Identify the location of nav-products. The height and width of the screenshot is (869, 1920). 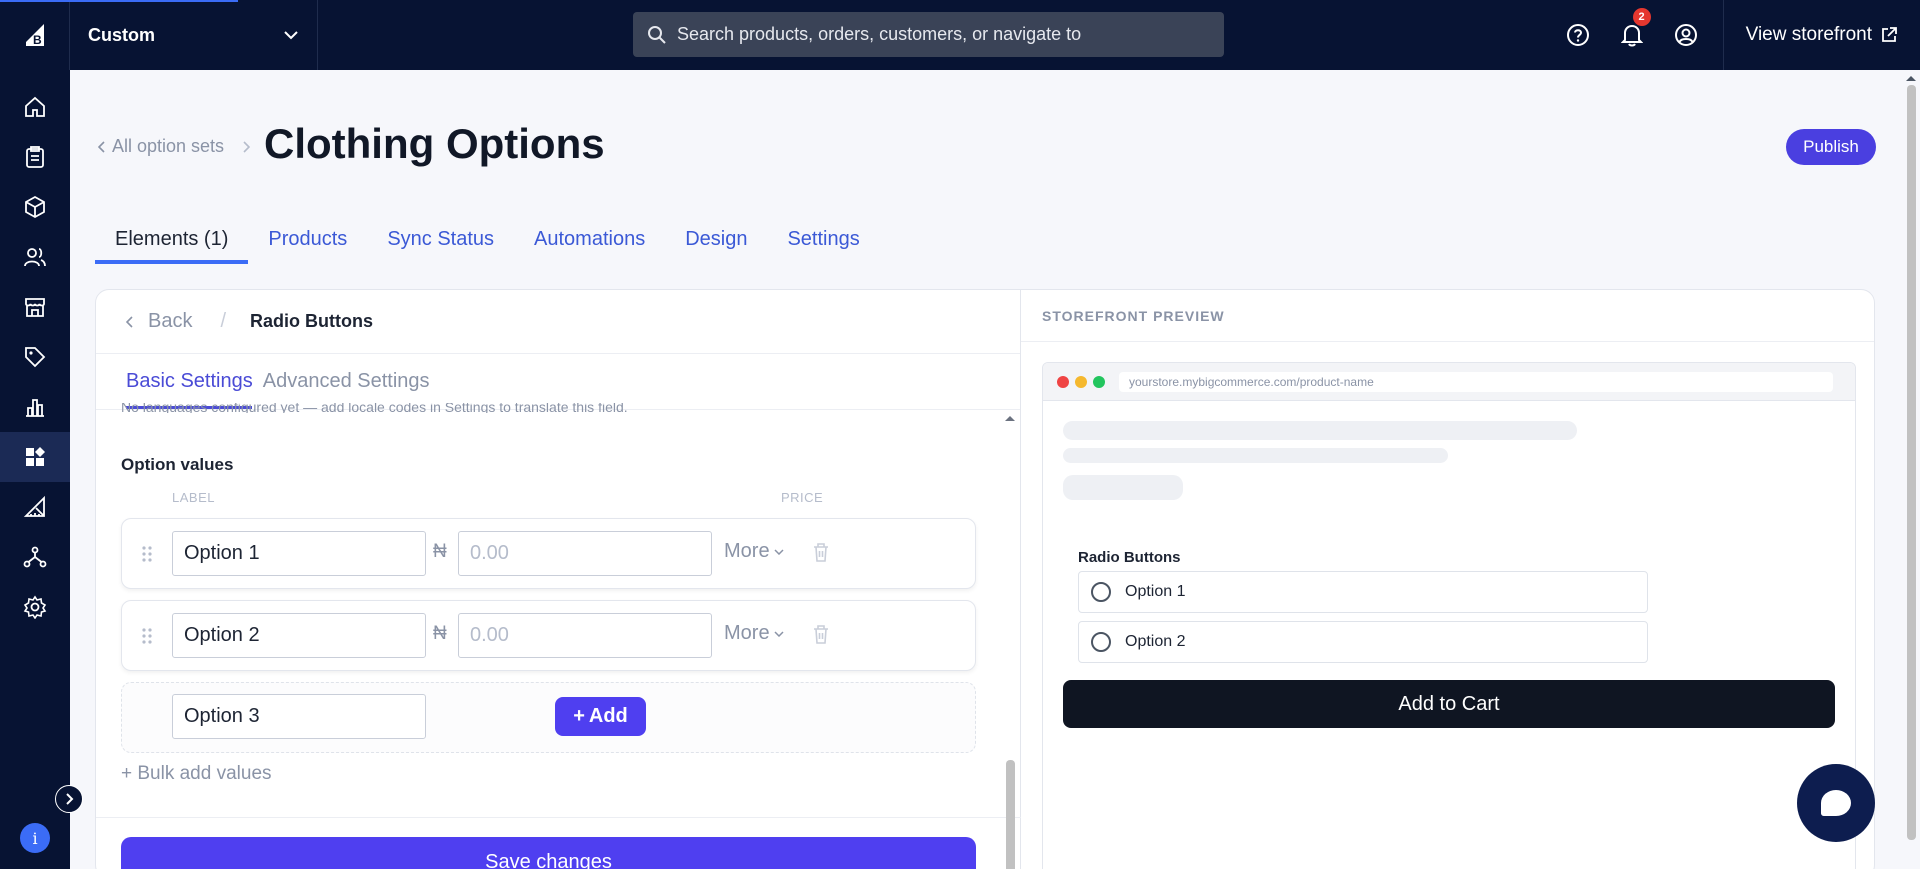
(35, 207).